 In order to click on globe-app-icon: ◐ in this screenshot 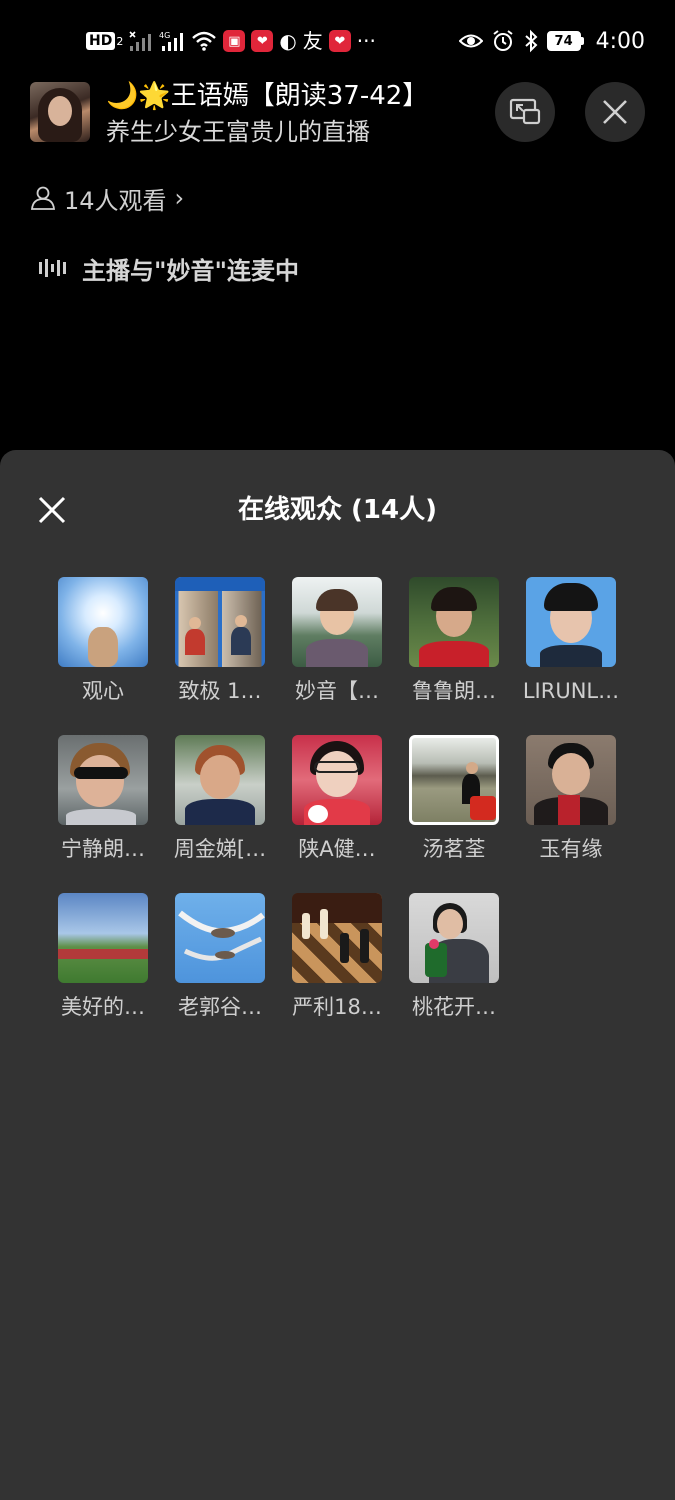, I will do `click(288, 41)`.